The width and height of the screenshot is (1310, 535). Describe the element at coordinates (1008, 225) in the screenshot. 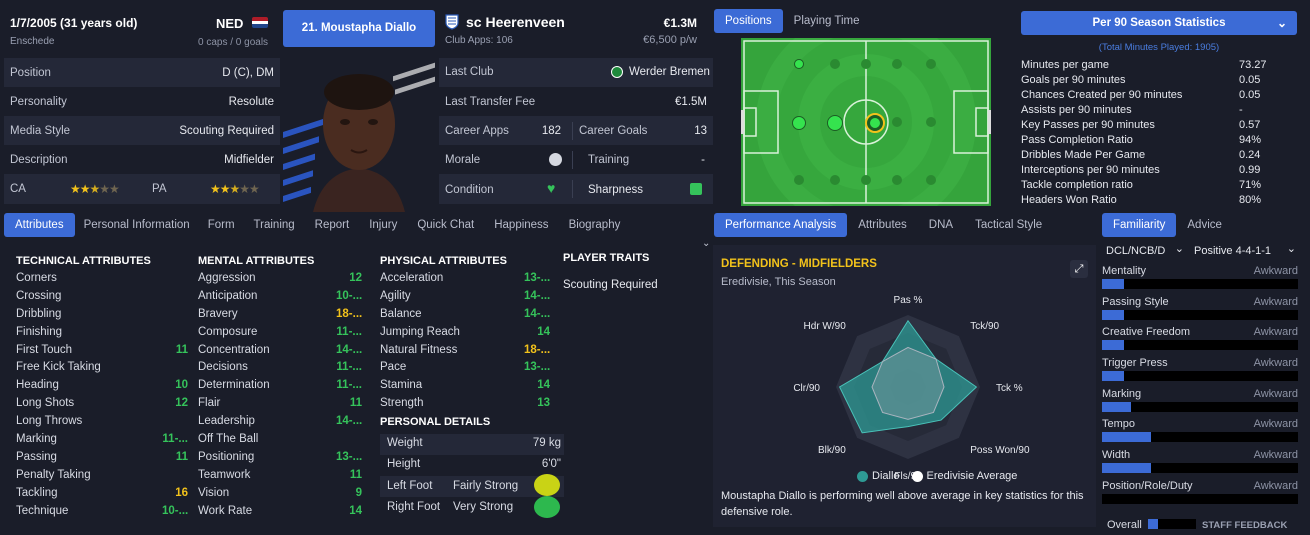

I see `tab-tactical-style: Tactical Style` at that location.